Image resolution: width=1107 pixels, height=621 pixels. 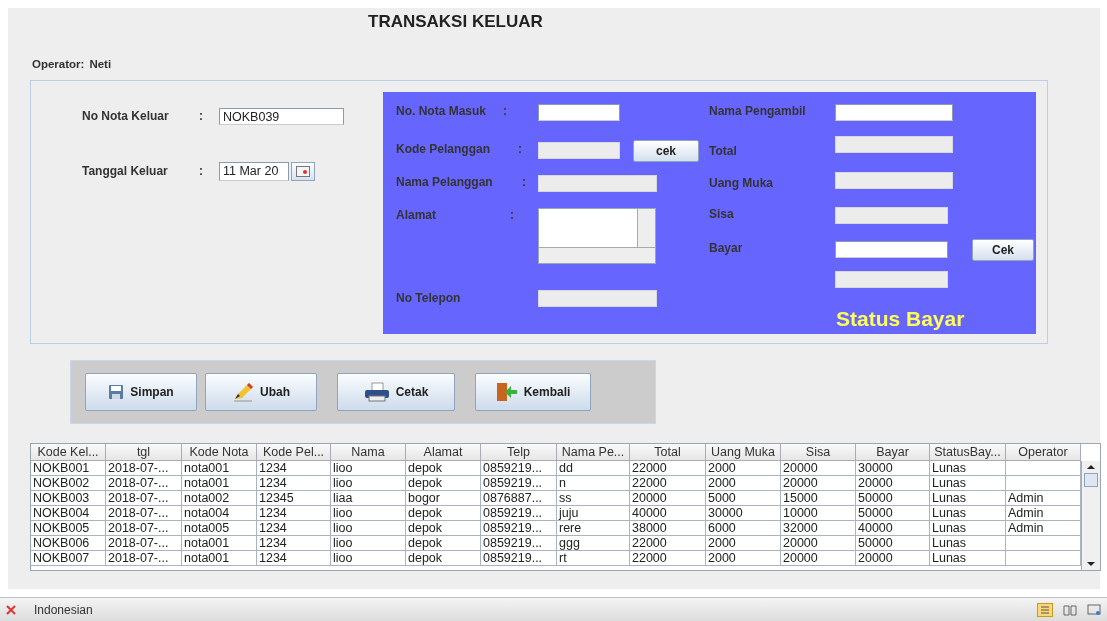 What do you see at coordinates (726, 248) in the screenshot?
I see `field-label: Bayar` at bounding box center [726, 248].